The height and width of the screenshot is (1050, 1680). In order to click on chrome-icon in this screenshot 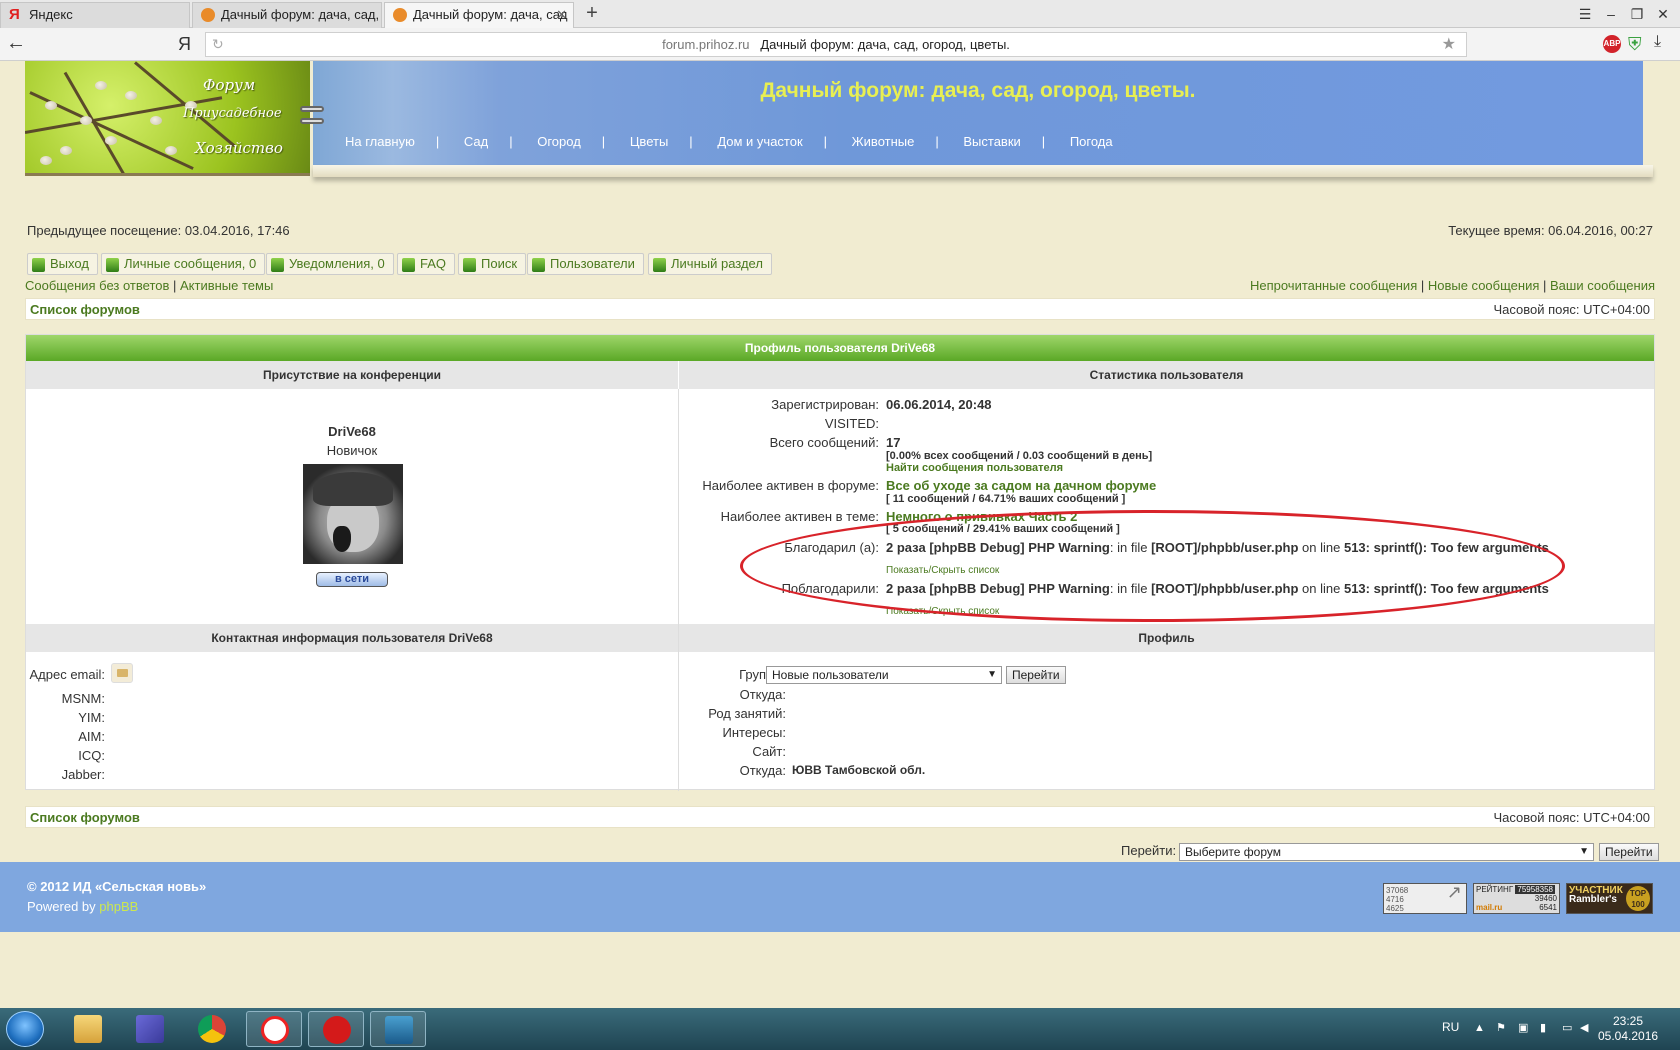, I will do `click(212, 1029)`.